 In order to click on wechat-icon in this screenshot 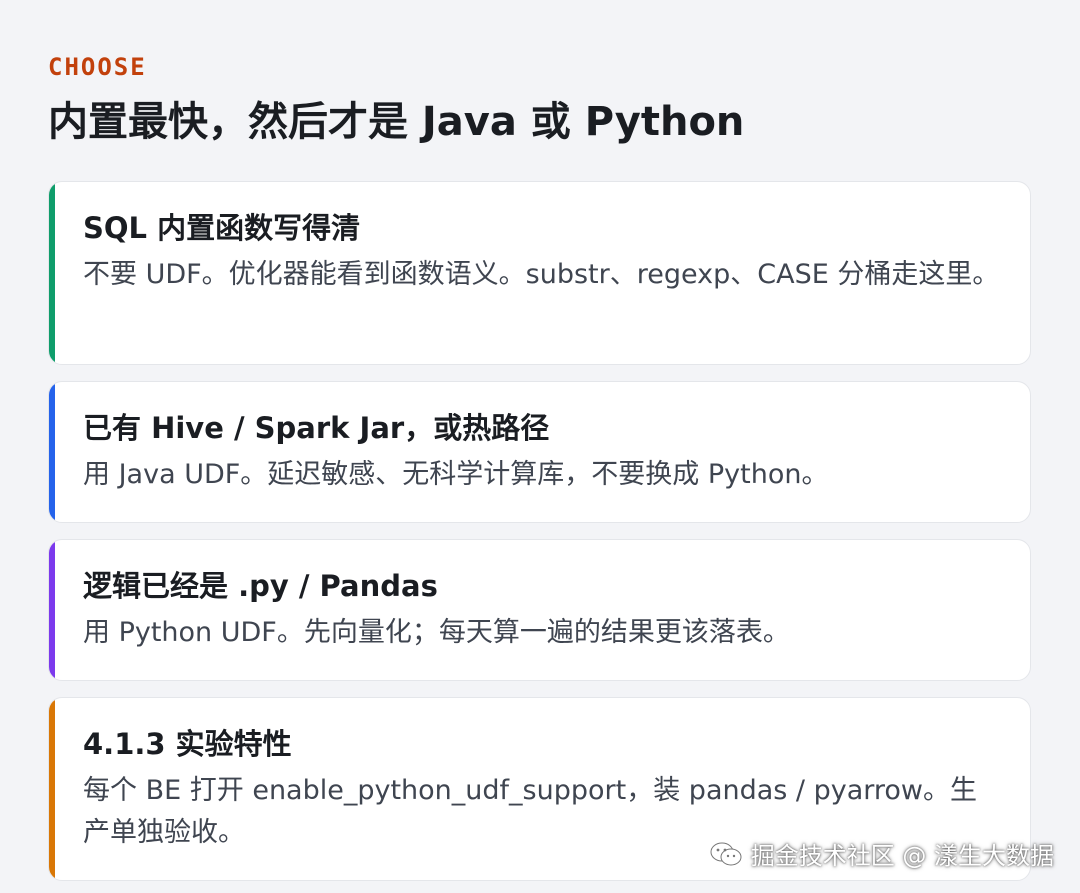, I will do `click(726, 853)`.